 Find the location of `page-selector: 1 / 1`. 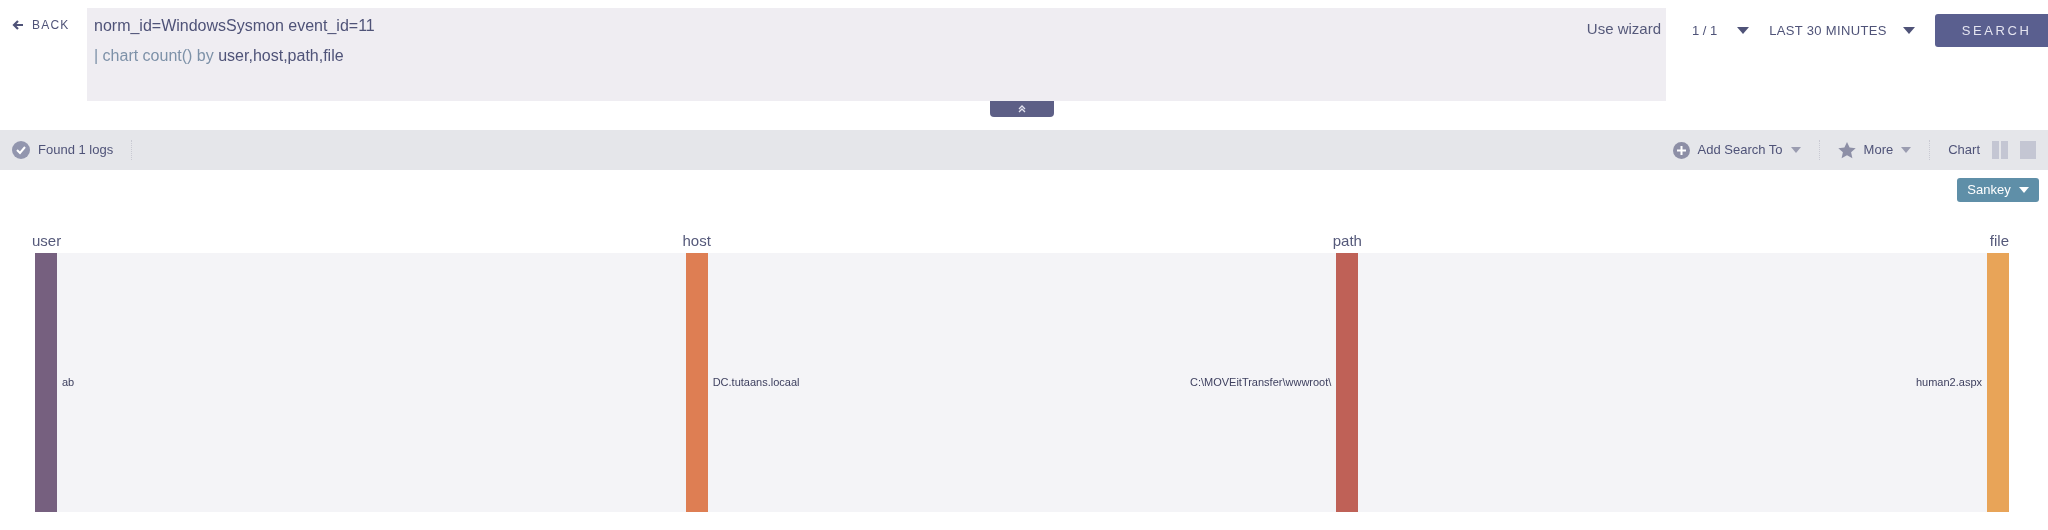

page-selector: 1 / 1 is located at coordinates (1721, 30).